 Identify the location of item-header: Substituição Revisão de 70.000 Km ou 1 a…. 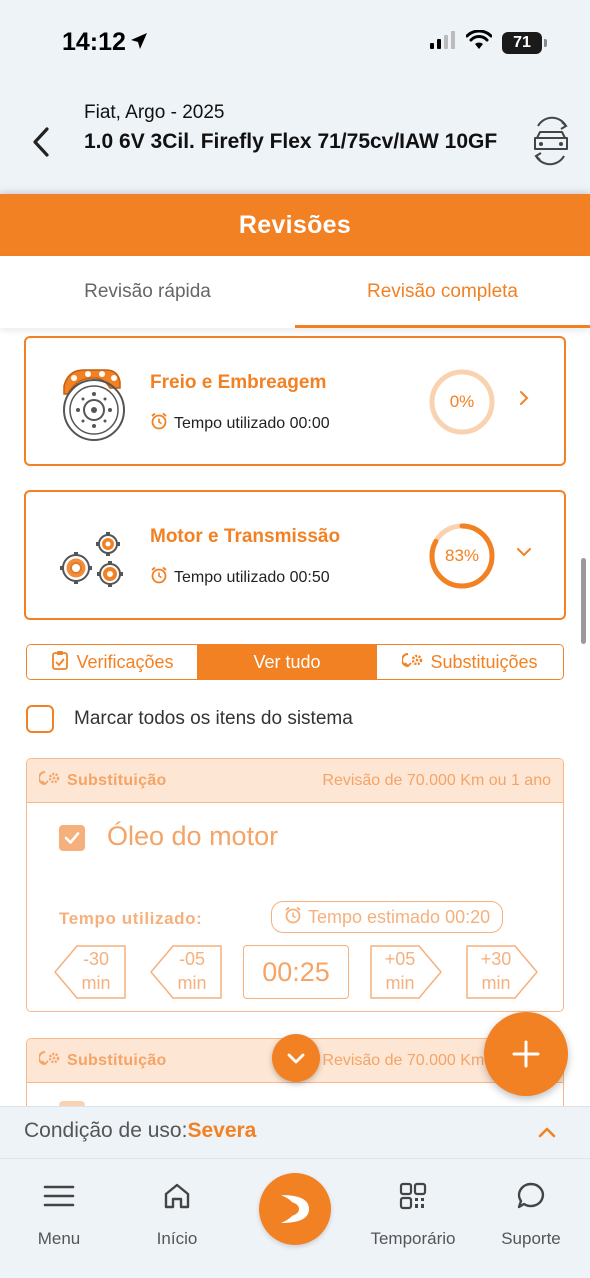
(295, 781).